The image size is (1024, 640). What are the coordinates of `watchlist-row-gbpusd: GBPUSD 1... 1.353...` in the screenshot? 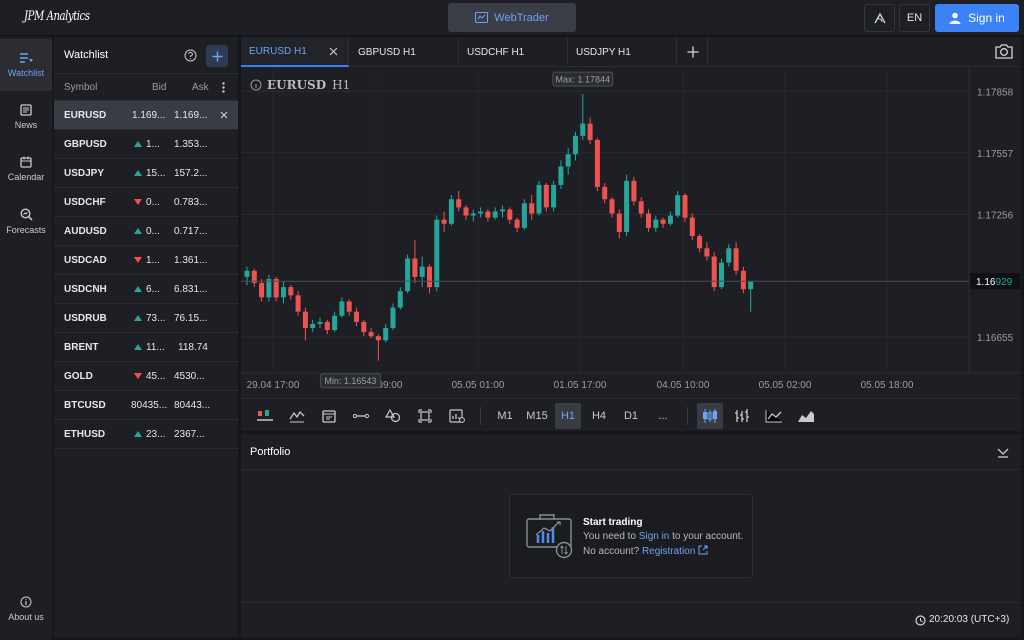 It's located at (146, 144).